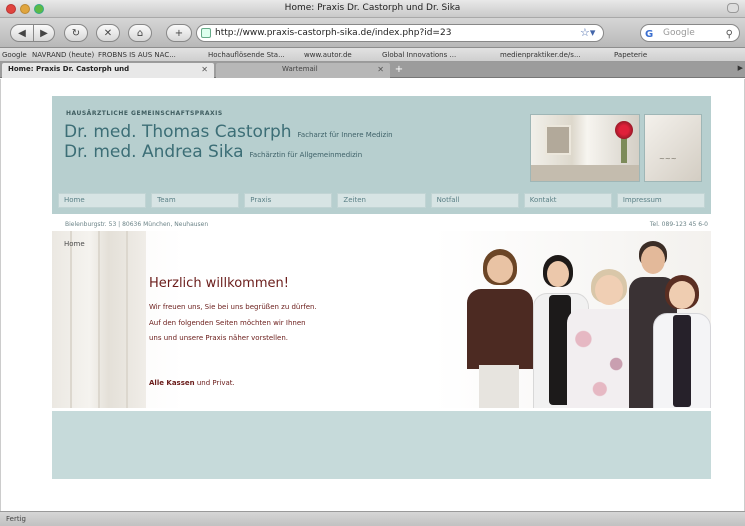 This screenshot has width=745, height=526. I want to click on bookmark-item: NAVRAND (heute), so click(63, 55).